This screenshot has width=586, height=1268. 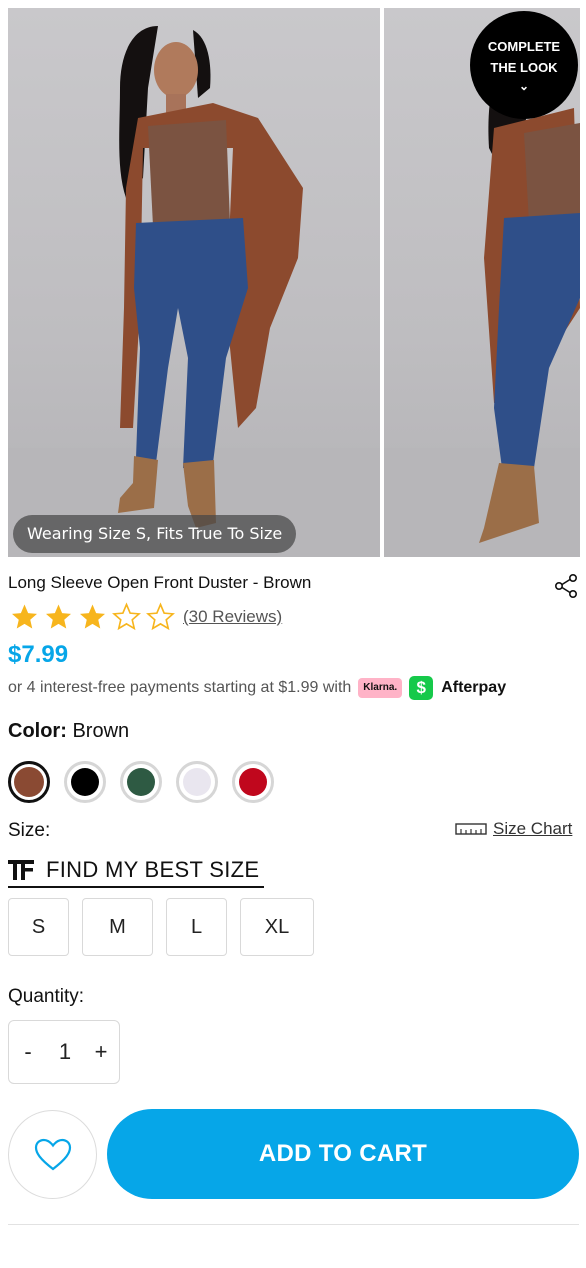 I want to click on color-swatch-black, so click(x=85, y=782).